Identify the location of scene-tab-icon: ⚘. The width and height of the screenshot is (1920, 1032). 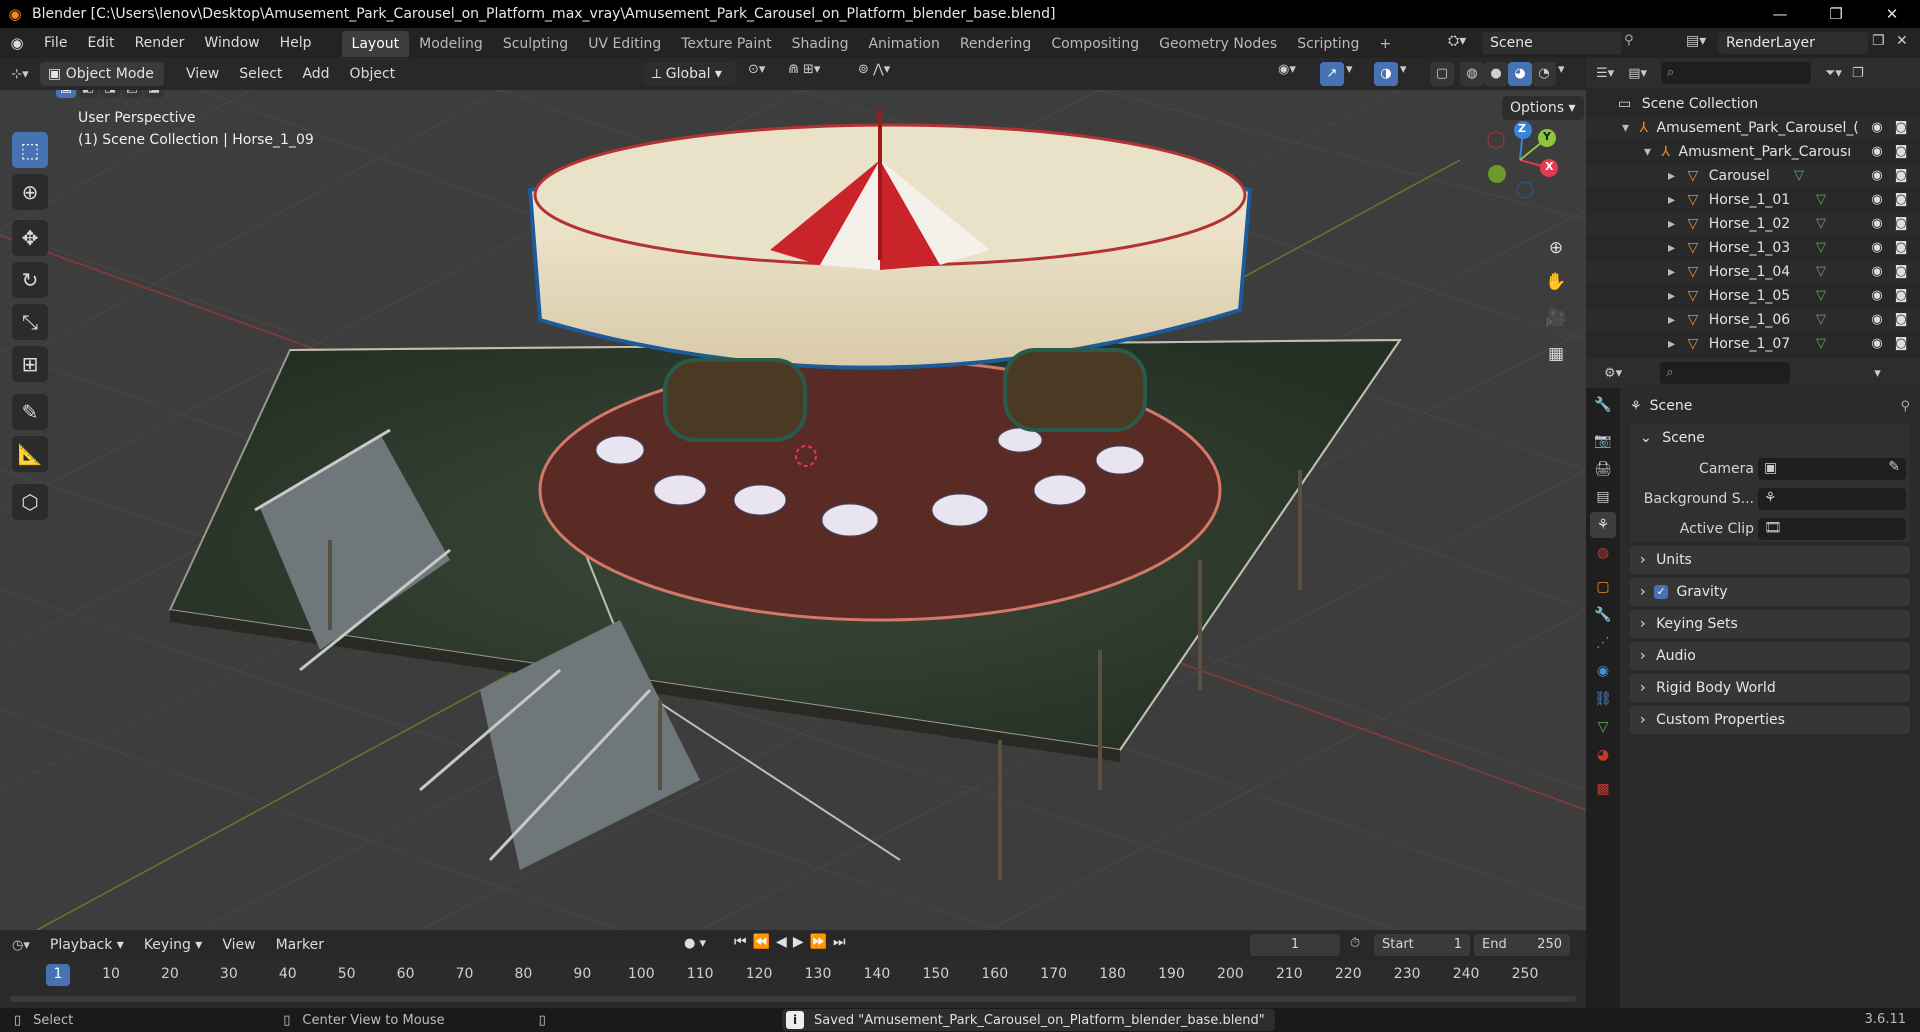
(1603, 525).